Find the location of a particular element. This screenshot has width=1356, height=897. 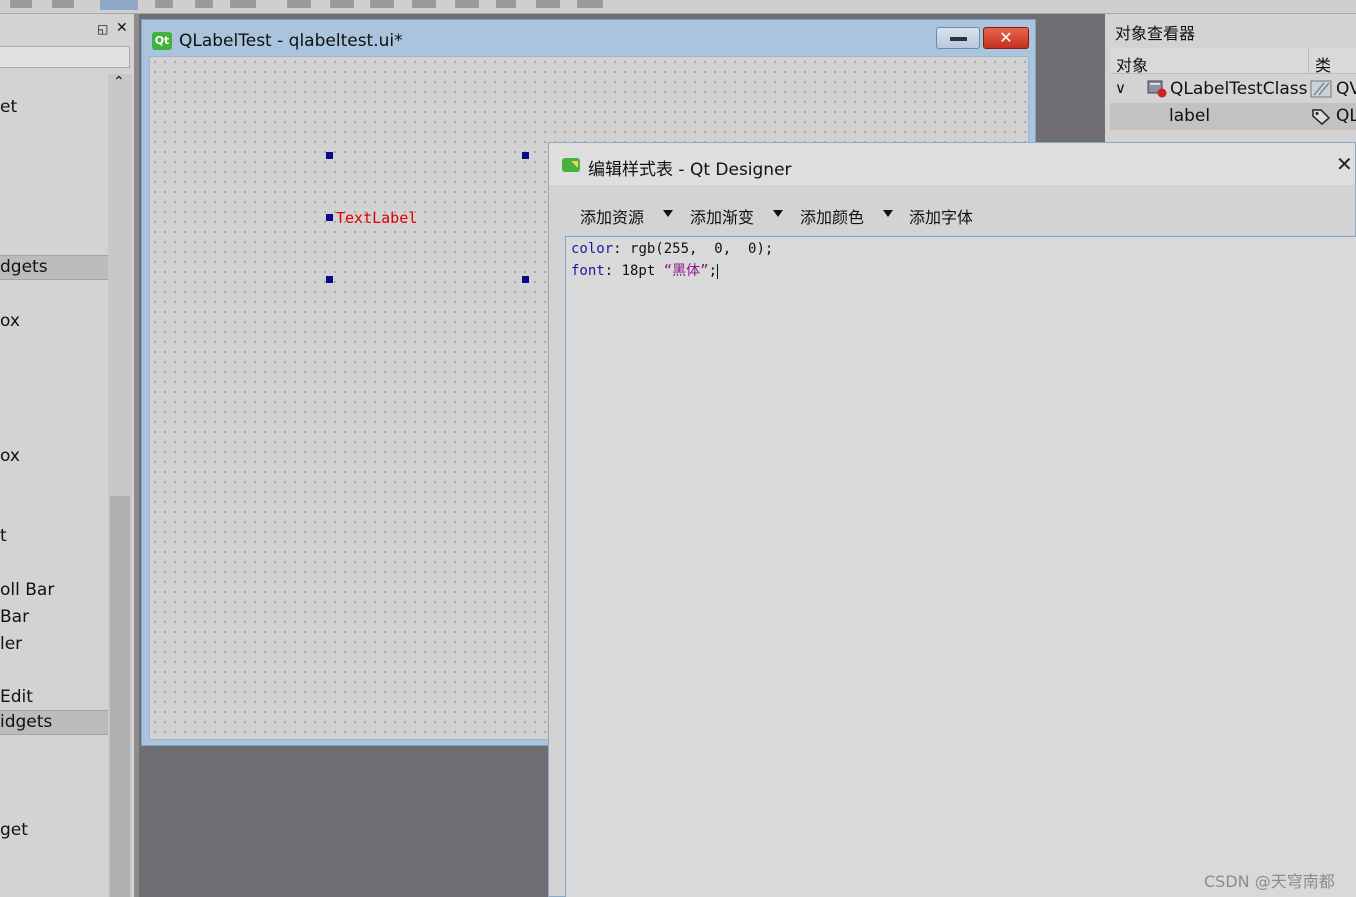

dialog-titlebar: 编辑样式表 - Qt Designer ✕ is located at coordinates (952, 164).